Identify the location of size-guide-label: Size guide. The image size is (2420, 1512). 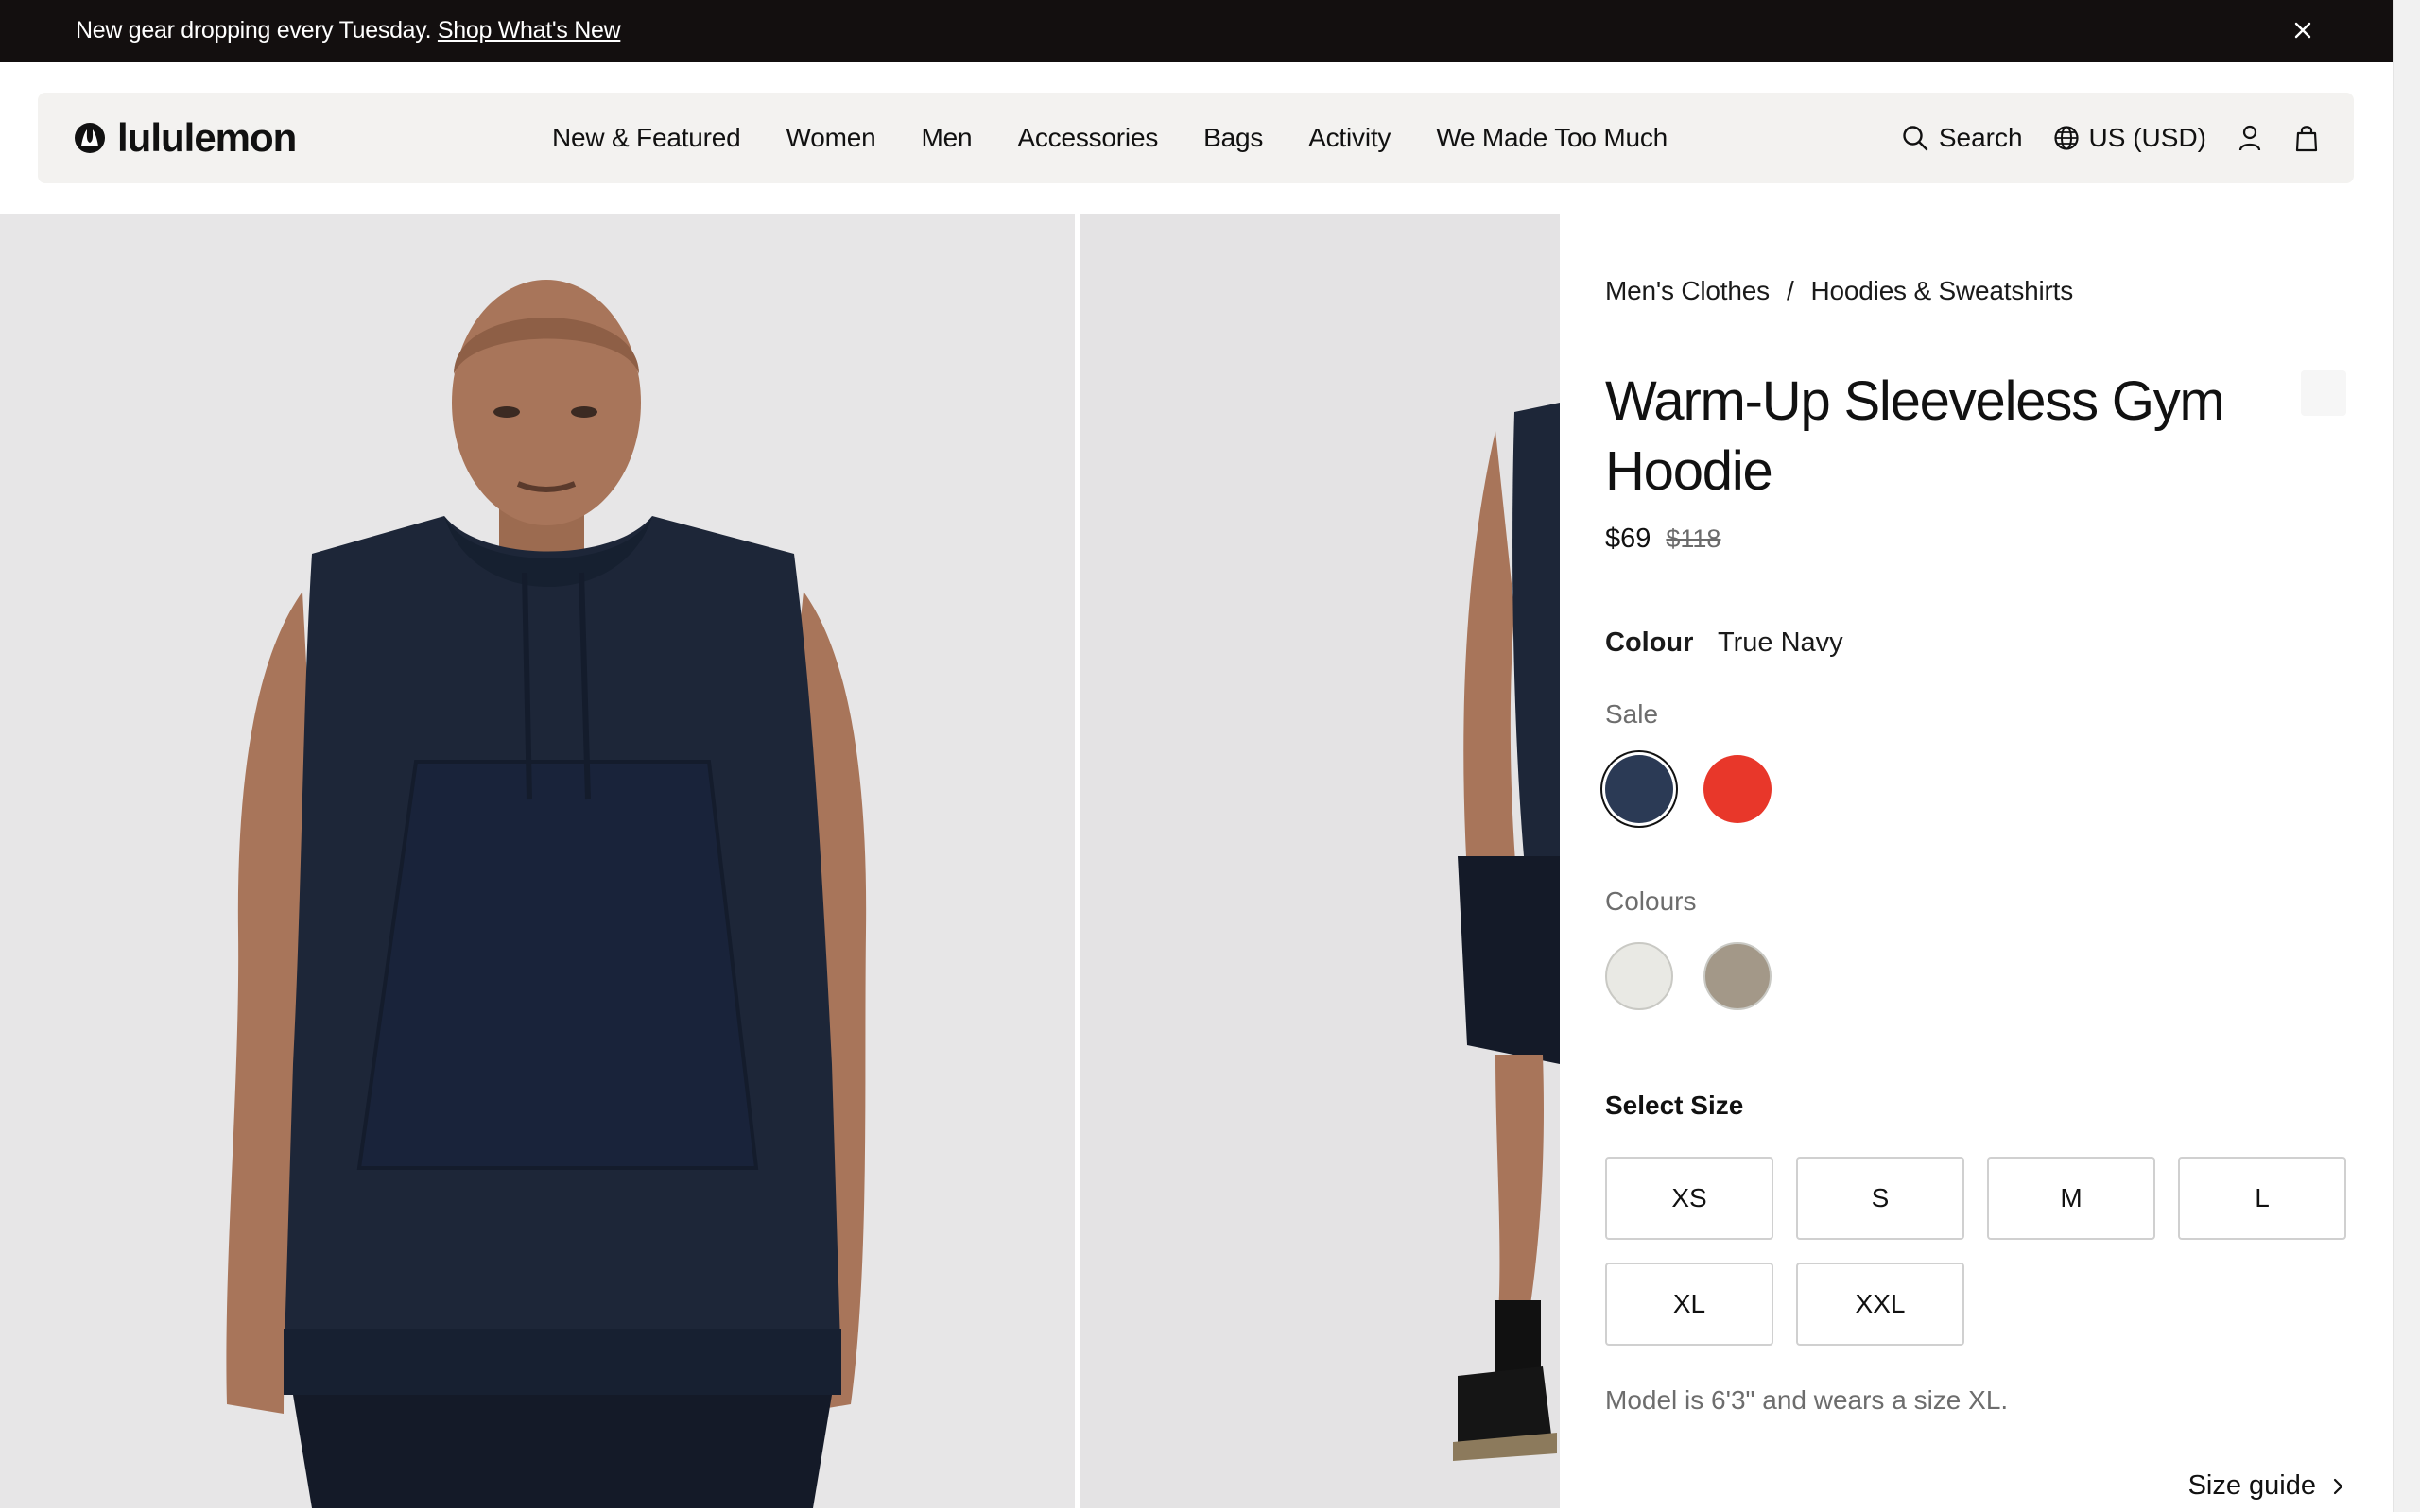
(2252, 1485).